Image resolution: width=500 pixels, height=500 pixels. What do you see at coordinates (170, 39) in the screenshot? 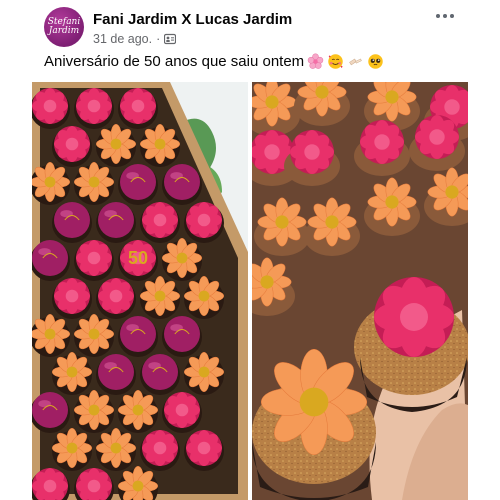
I see `friends-icon` at bounding box center [170, 39].